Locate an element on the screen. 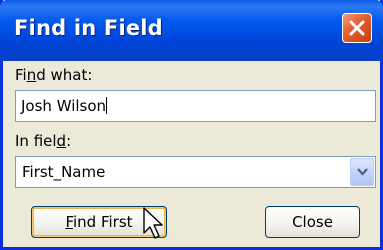  in-field-selected-value: First_Name is located at coordinates (64, 172).